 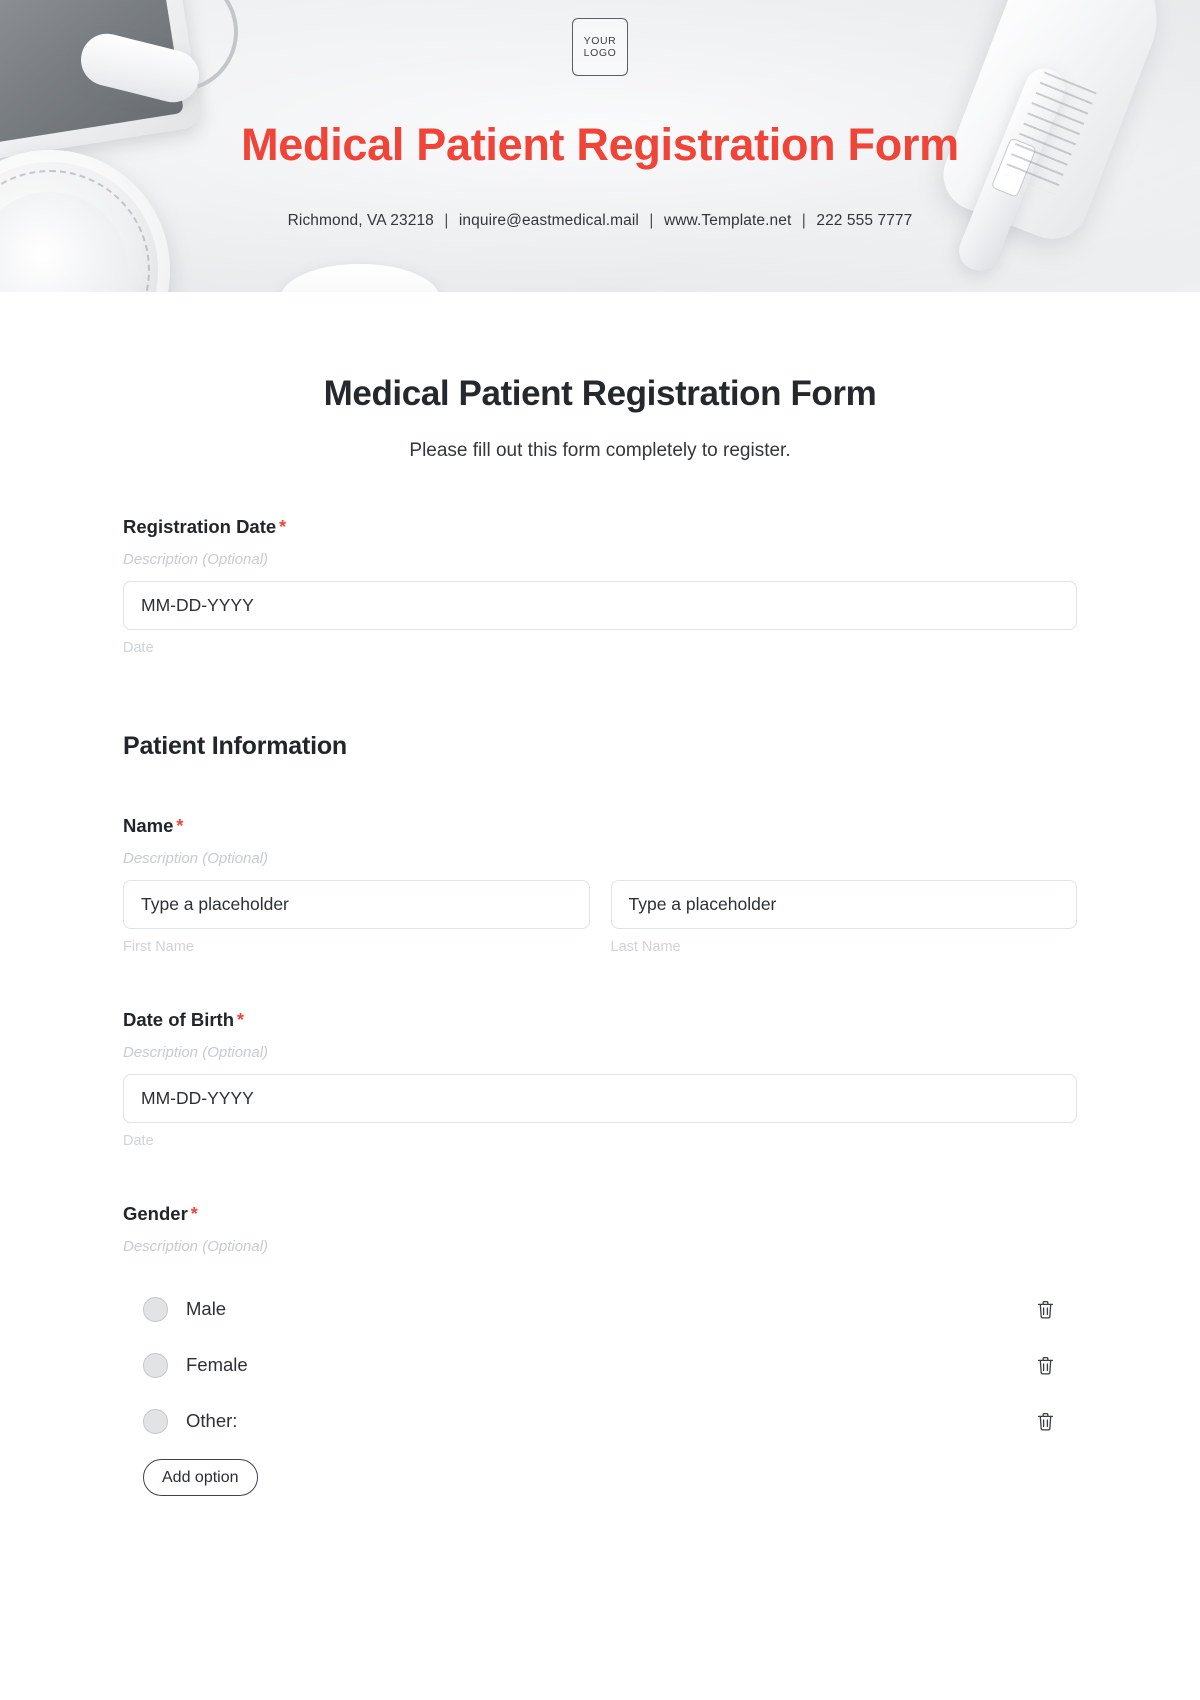 I want to click on banner-title: Medical Patient Registration Form, so click(x=600, y=144).